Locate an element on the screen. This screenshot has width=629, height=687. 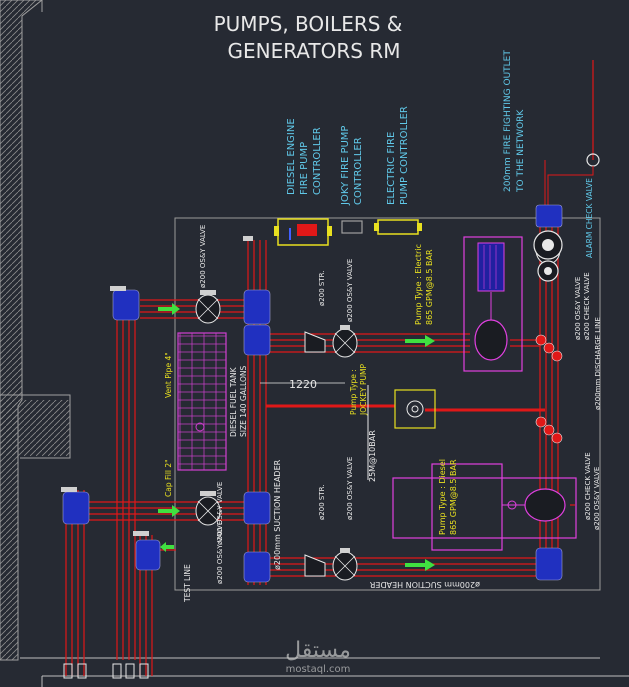
dimension-line: 1220 is located at coordinates (302, 384).